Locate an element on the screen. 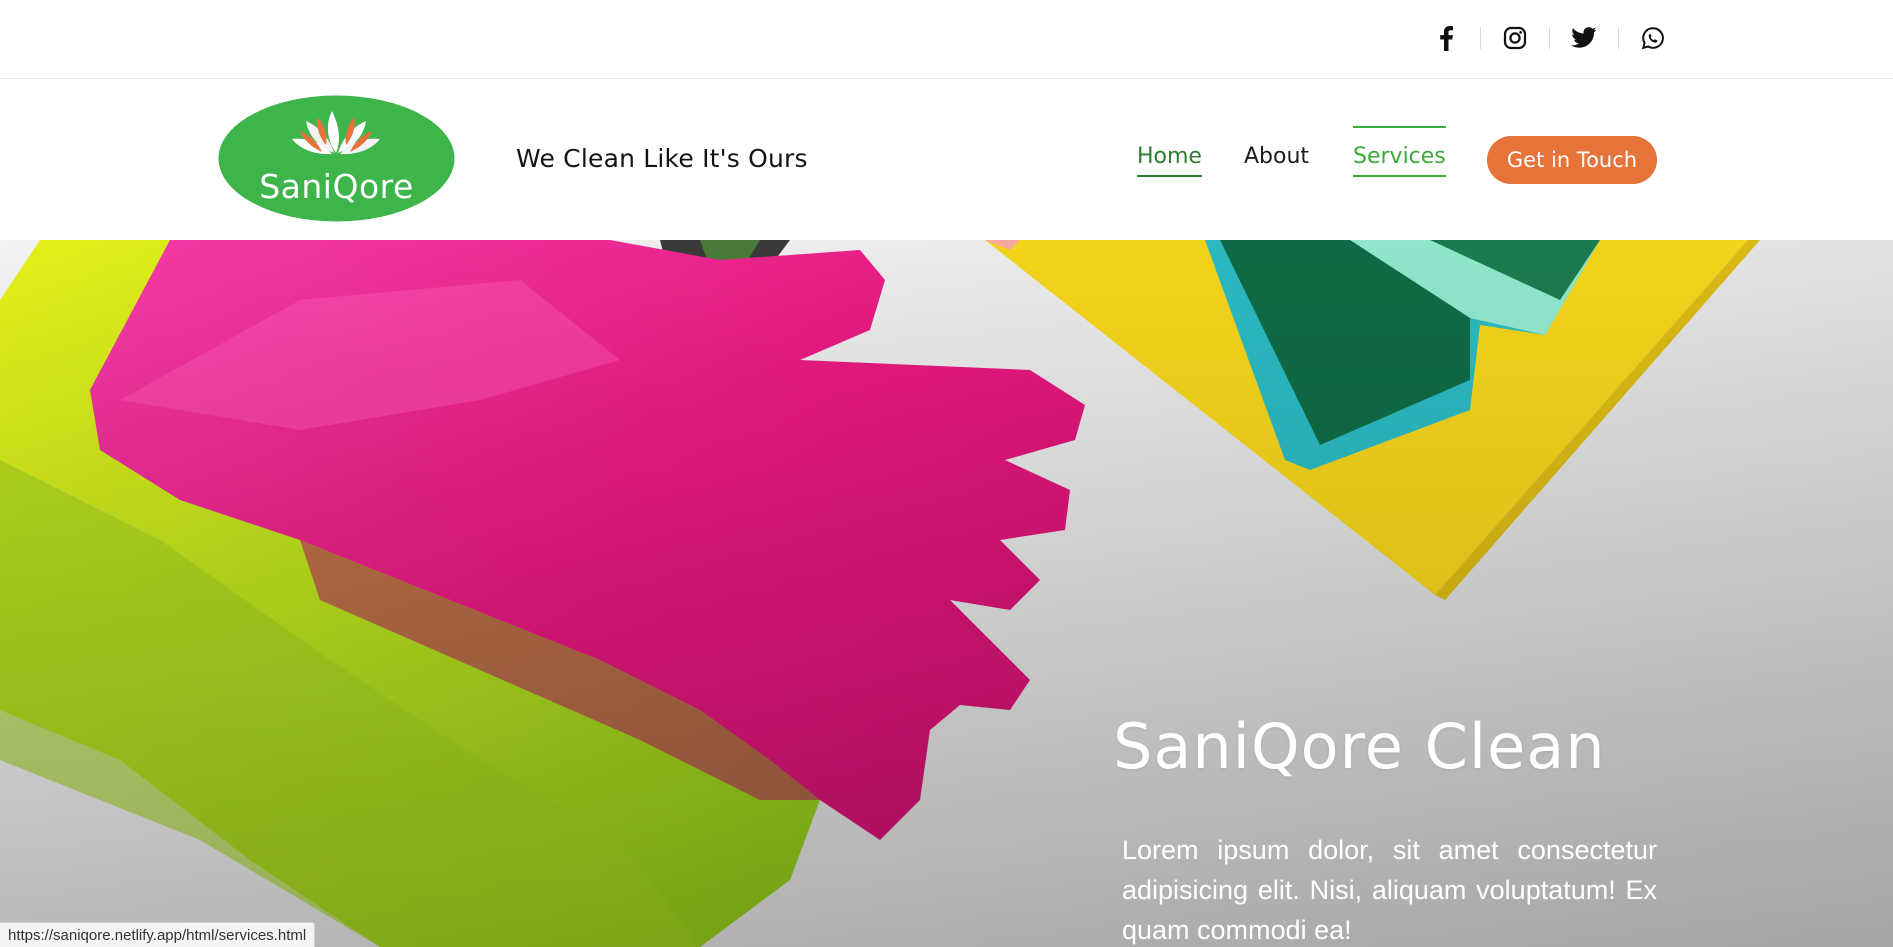  nav-home-link: Home is located at coordinates (1169, 160).